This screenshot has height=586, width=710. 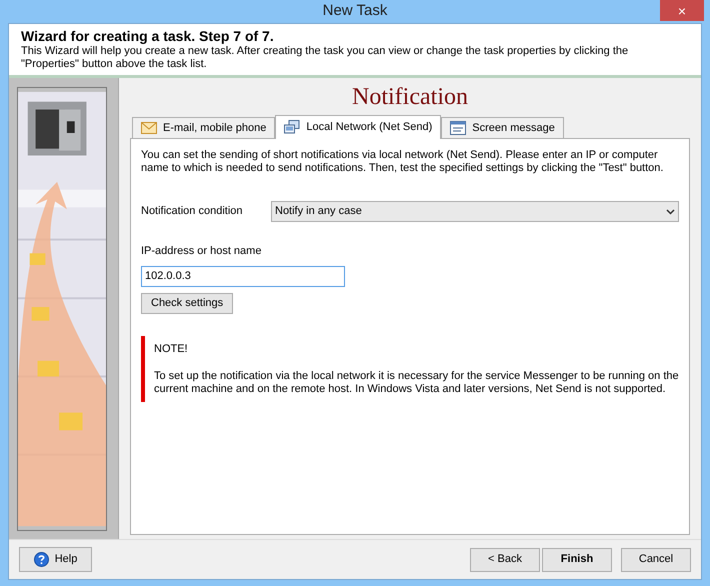 I want to click on intro-text: You can set the sending of short notifications via local network (Net Send). Please enter an IP or computer name to which is needed to send notifications. Then, test the specified settings by clicking the "Test" button., so click(x=402, y=162).